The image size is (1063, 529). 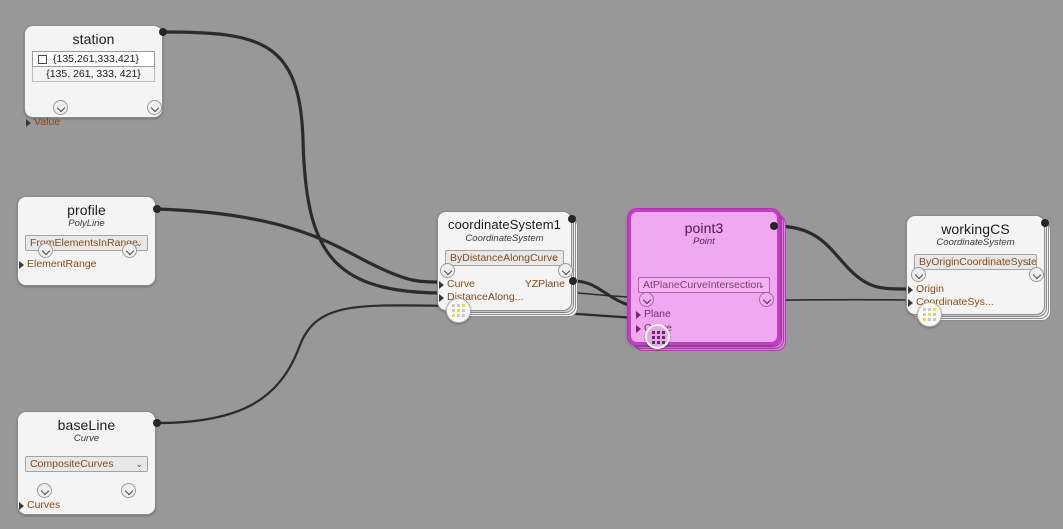 I want to click on node-title: station, so click(x=93, y=39).